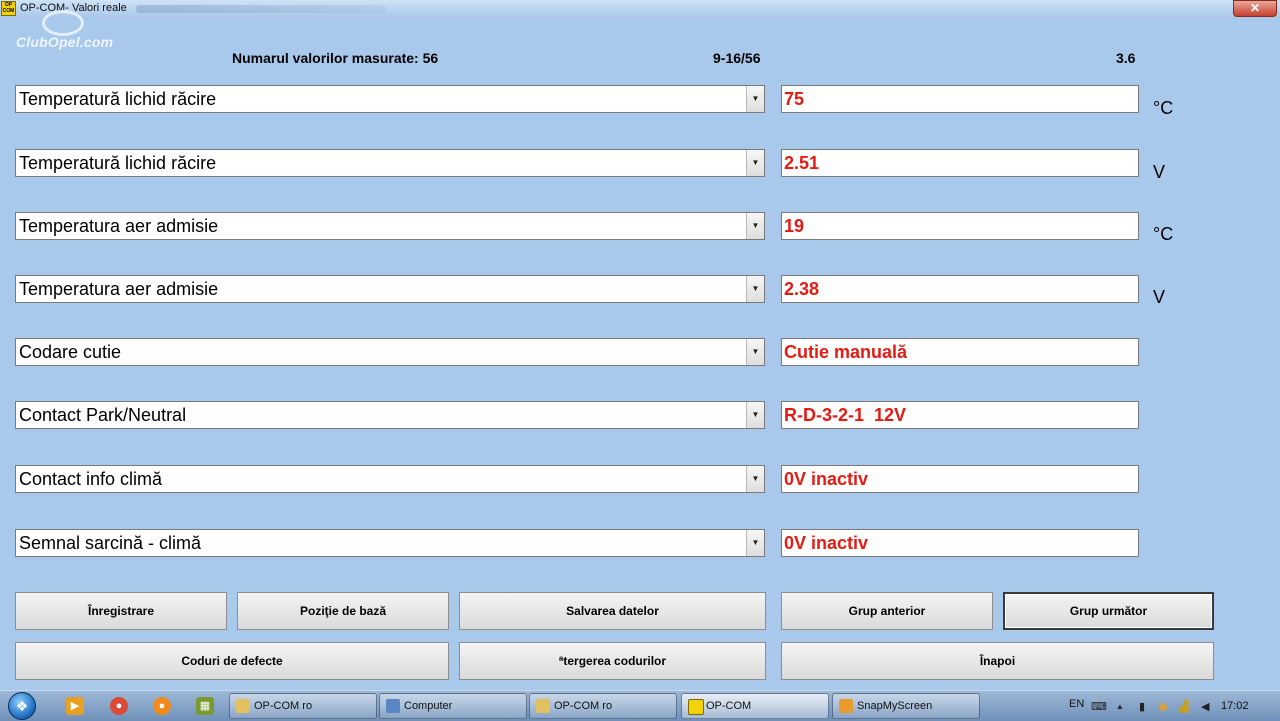  What do you see at coordinates (794, 99) in the screenshot?
I see `value-text: 75` at bounding box center [794, 99].